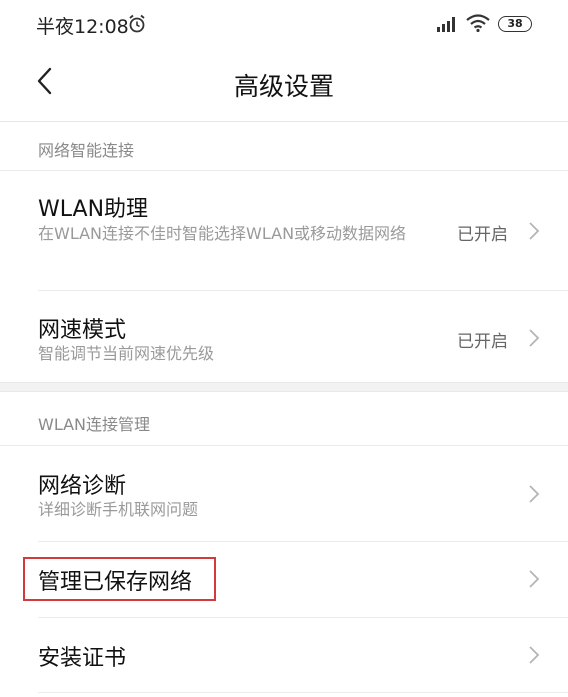  Describe the element at coordinates (86, 150) in the screenshot. I see `section-header-smart-connect: 网络智能连接` at that location.